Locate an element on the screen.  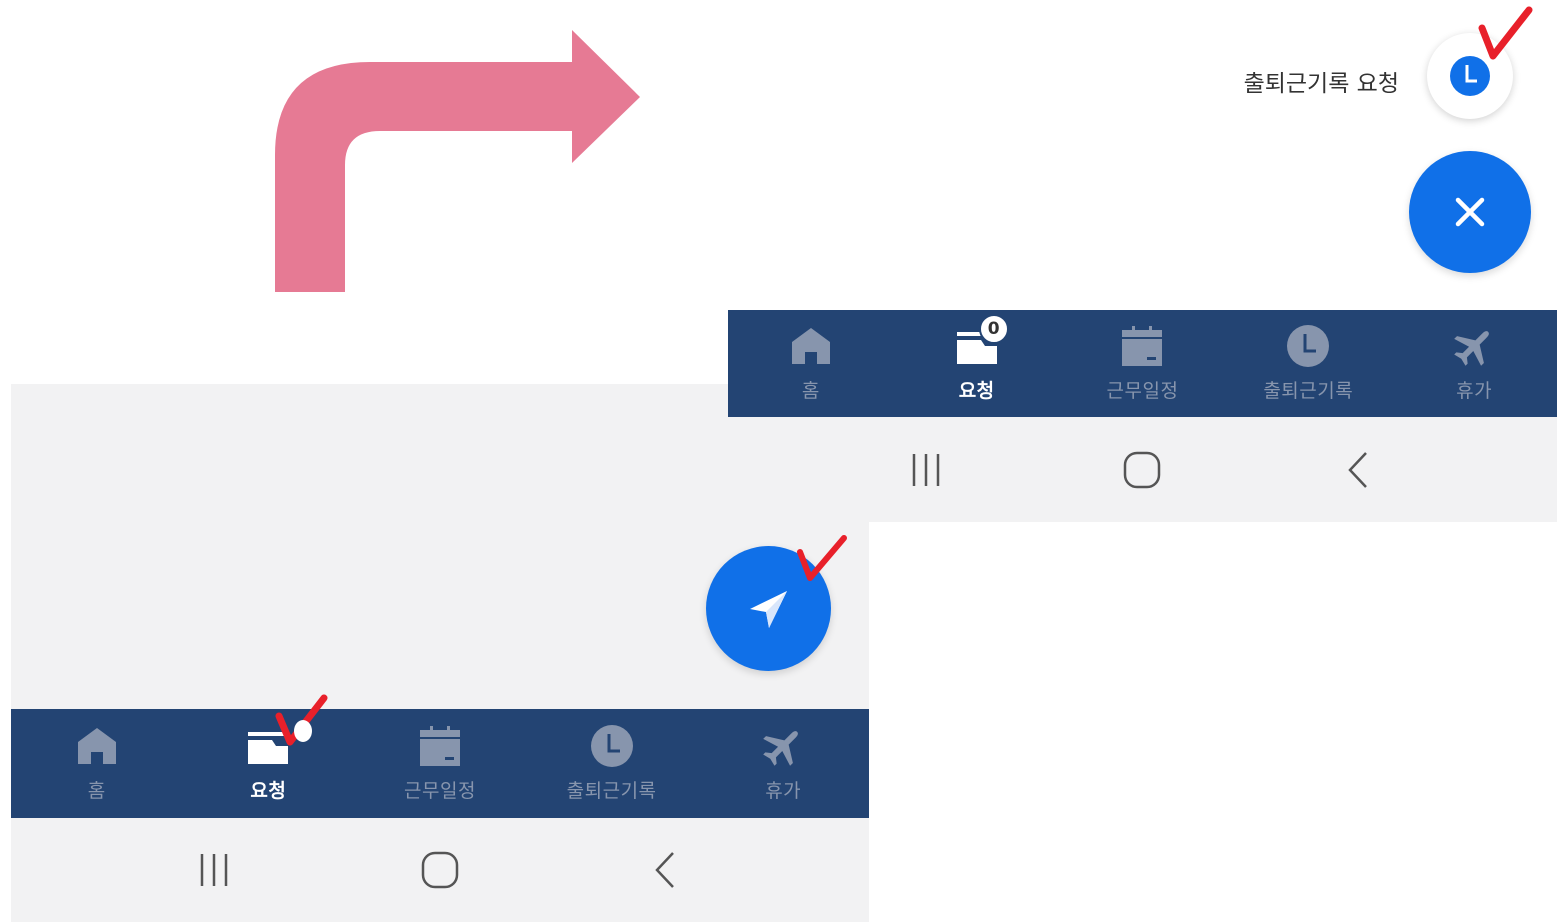
nav-item-request: 요청 is located at coordinates (269, 763).